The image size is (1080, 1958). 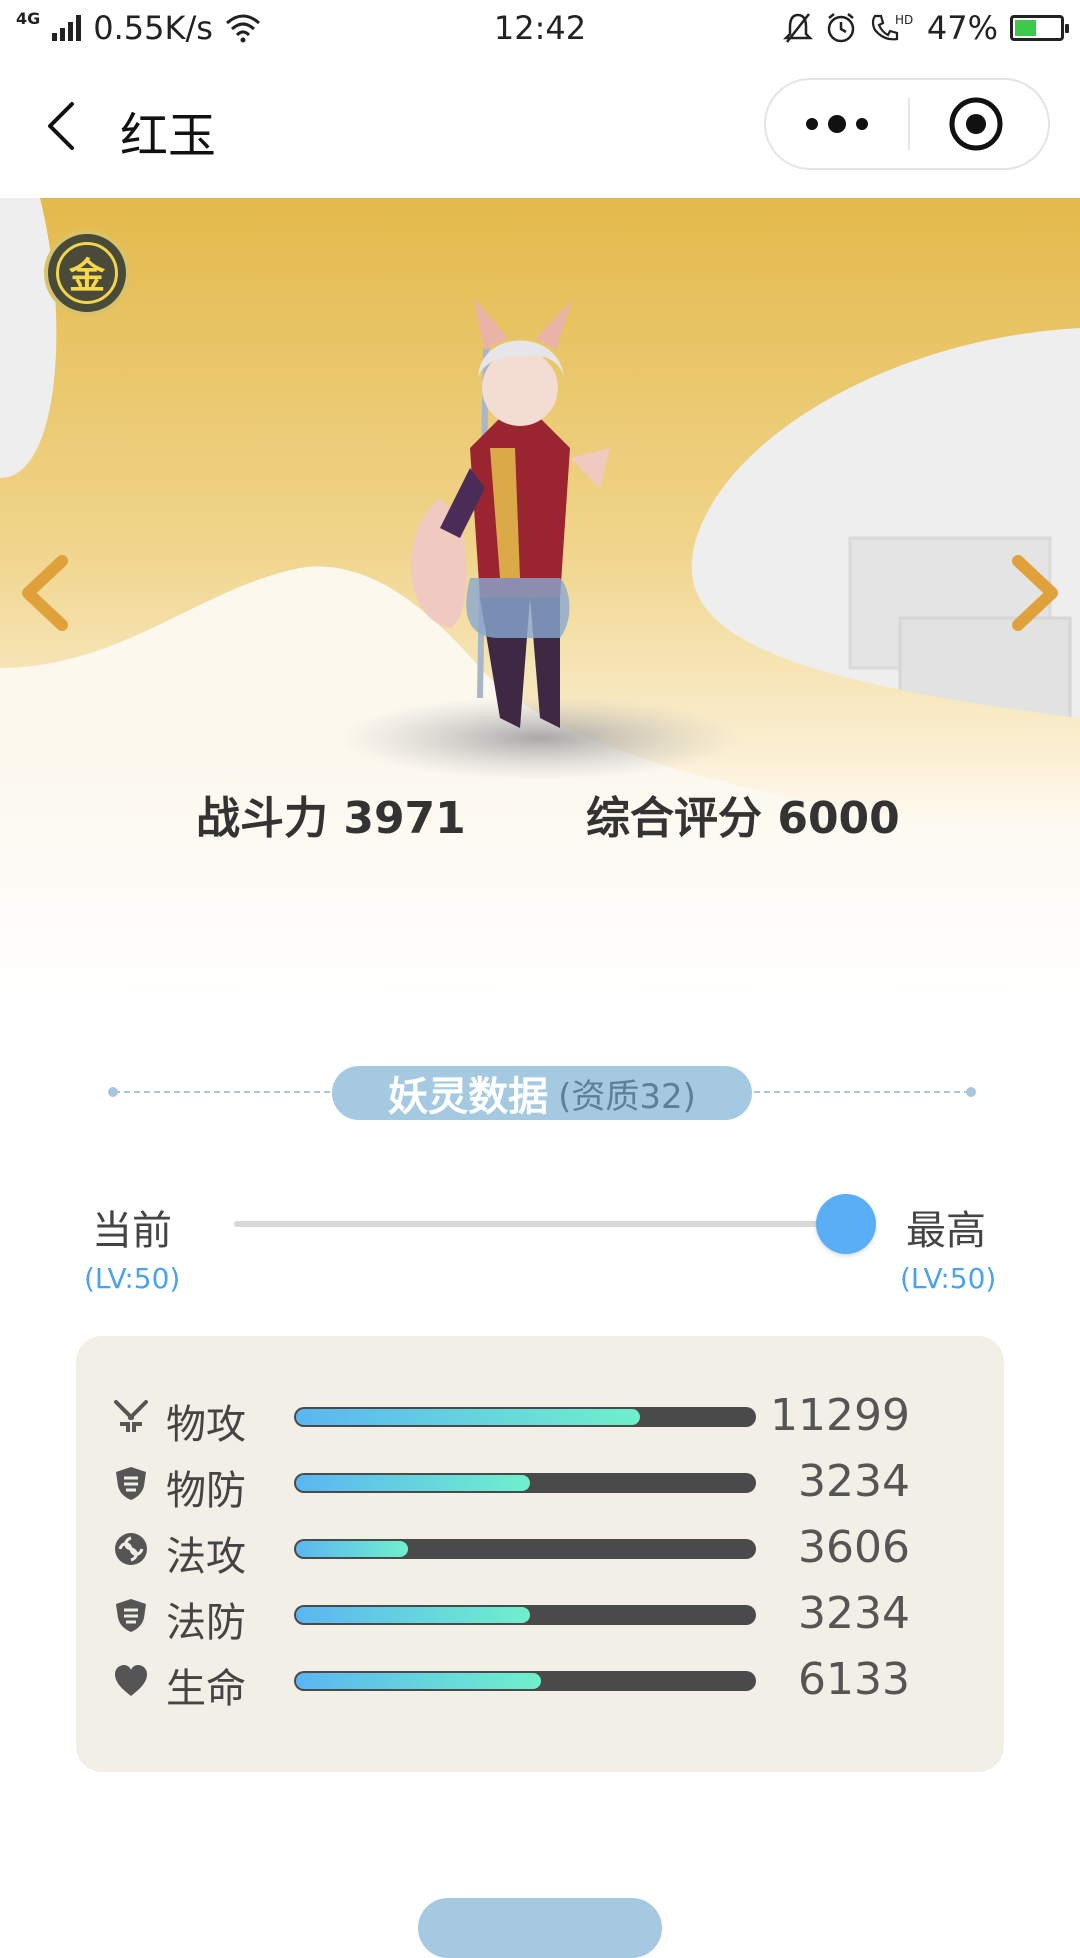 What do you see at coordinates (971, 1092) in the screenshot?
I see `header-dot-right` at bounding box center [971, 1092].